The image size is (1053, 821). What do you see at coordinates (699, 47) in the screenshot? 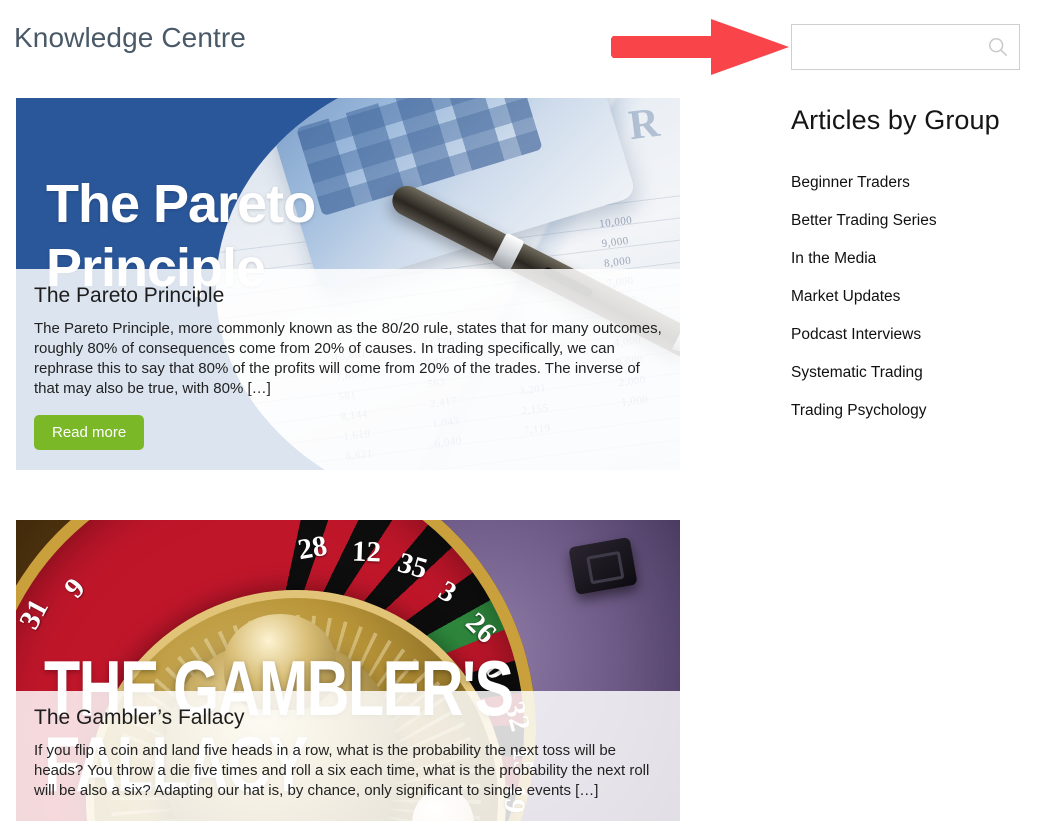
I see `red-arrow-annotation-icon` at bounding box center [699, 47].